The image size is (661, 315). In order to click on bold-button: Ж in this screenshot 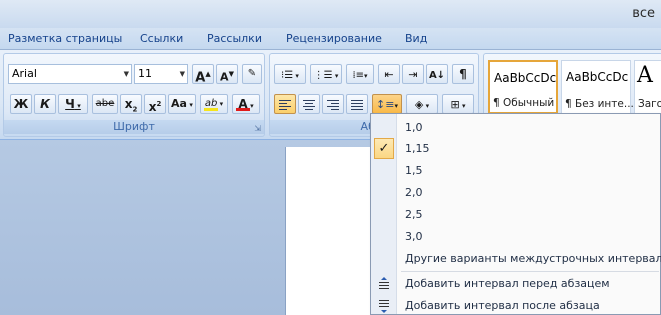, I will do `click(21, 104)`.